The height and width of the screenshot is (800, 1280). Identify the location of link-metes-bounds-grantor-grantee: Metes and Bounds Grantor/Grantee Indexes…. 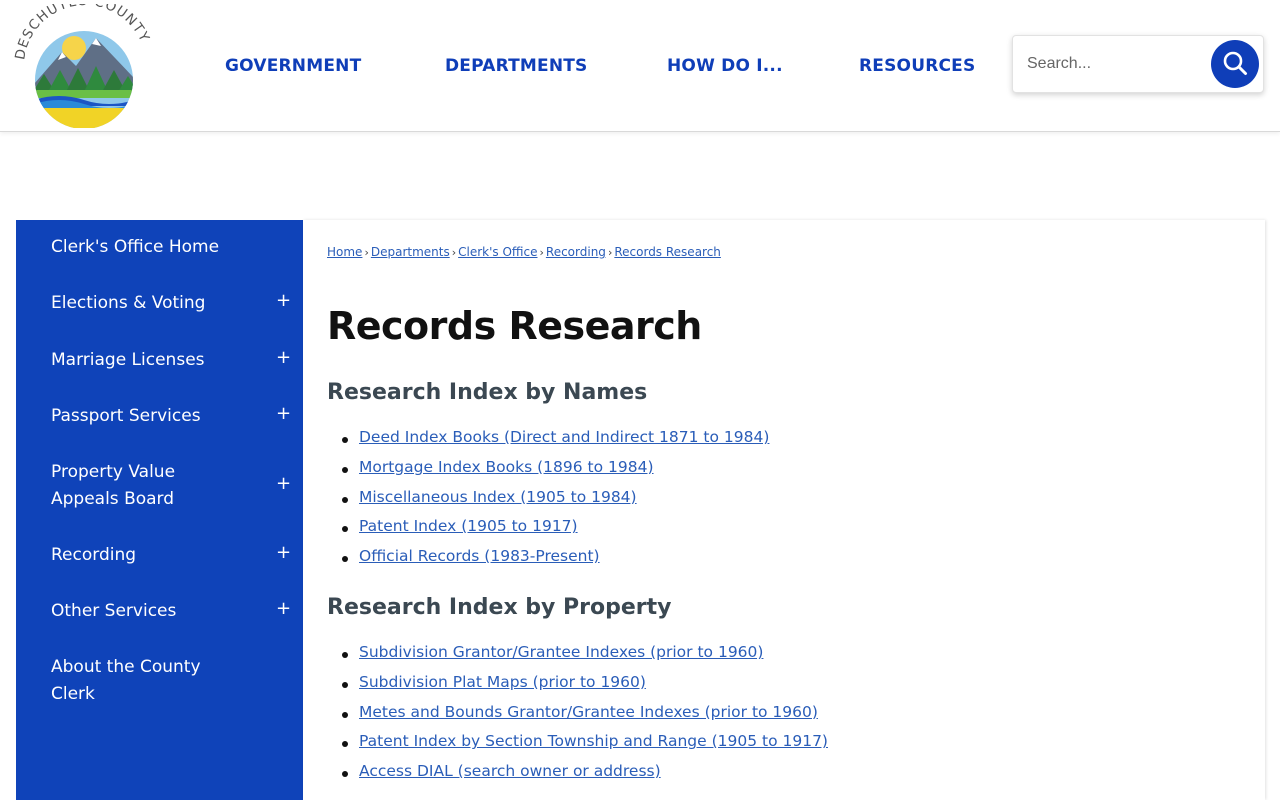
(588, 712).